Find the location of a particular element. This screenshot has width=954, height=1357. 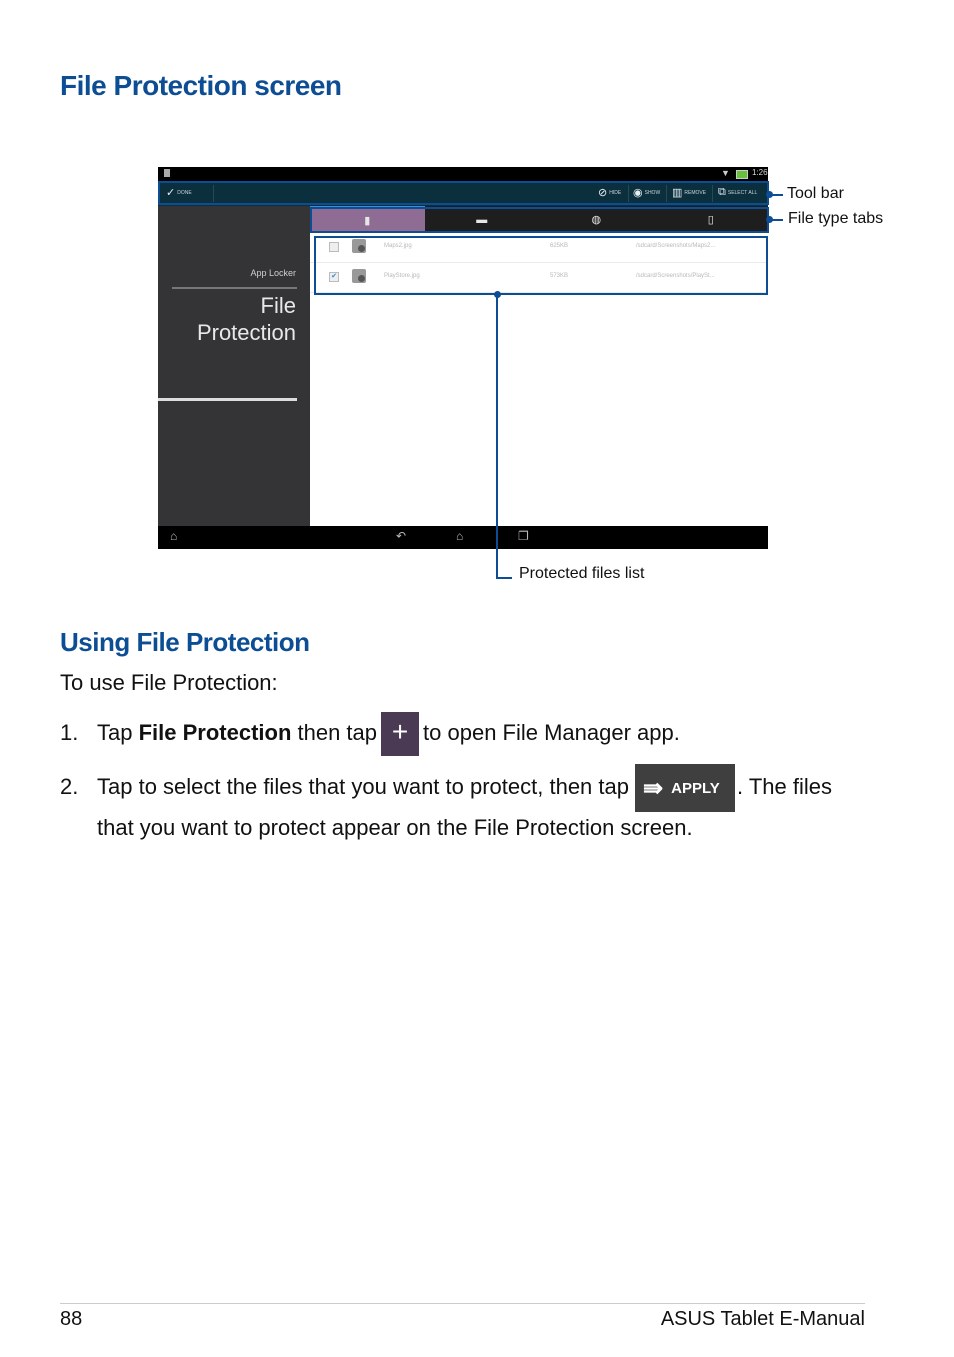

sd-card-icon is located at coordinates (167, 173).